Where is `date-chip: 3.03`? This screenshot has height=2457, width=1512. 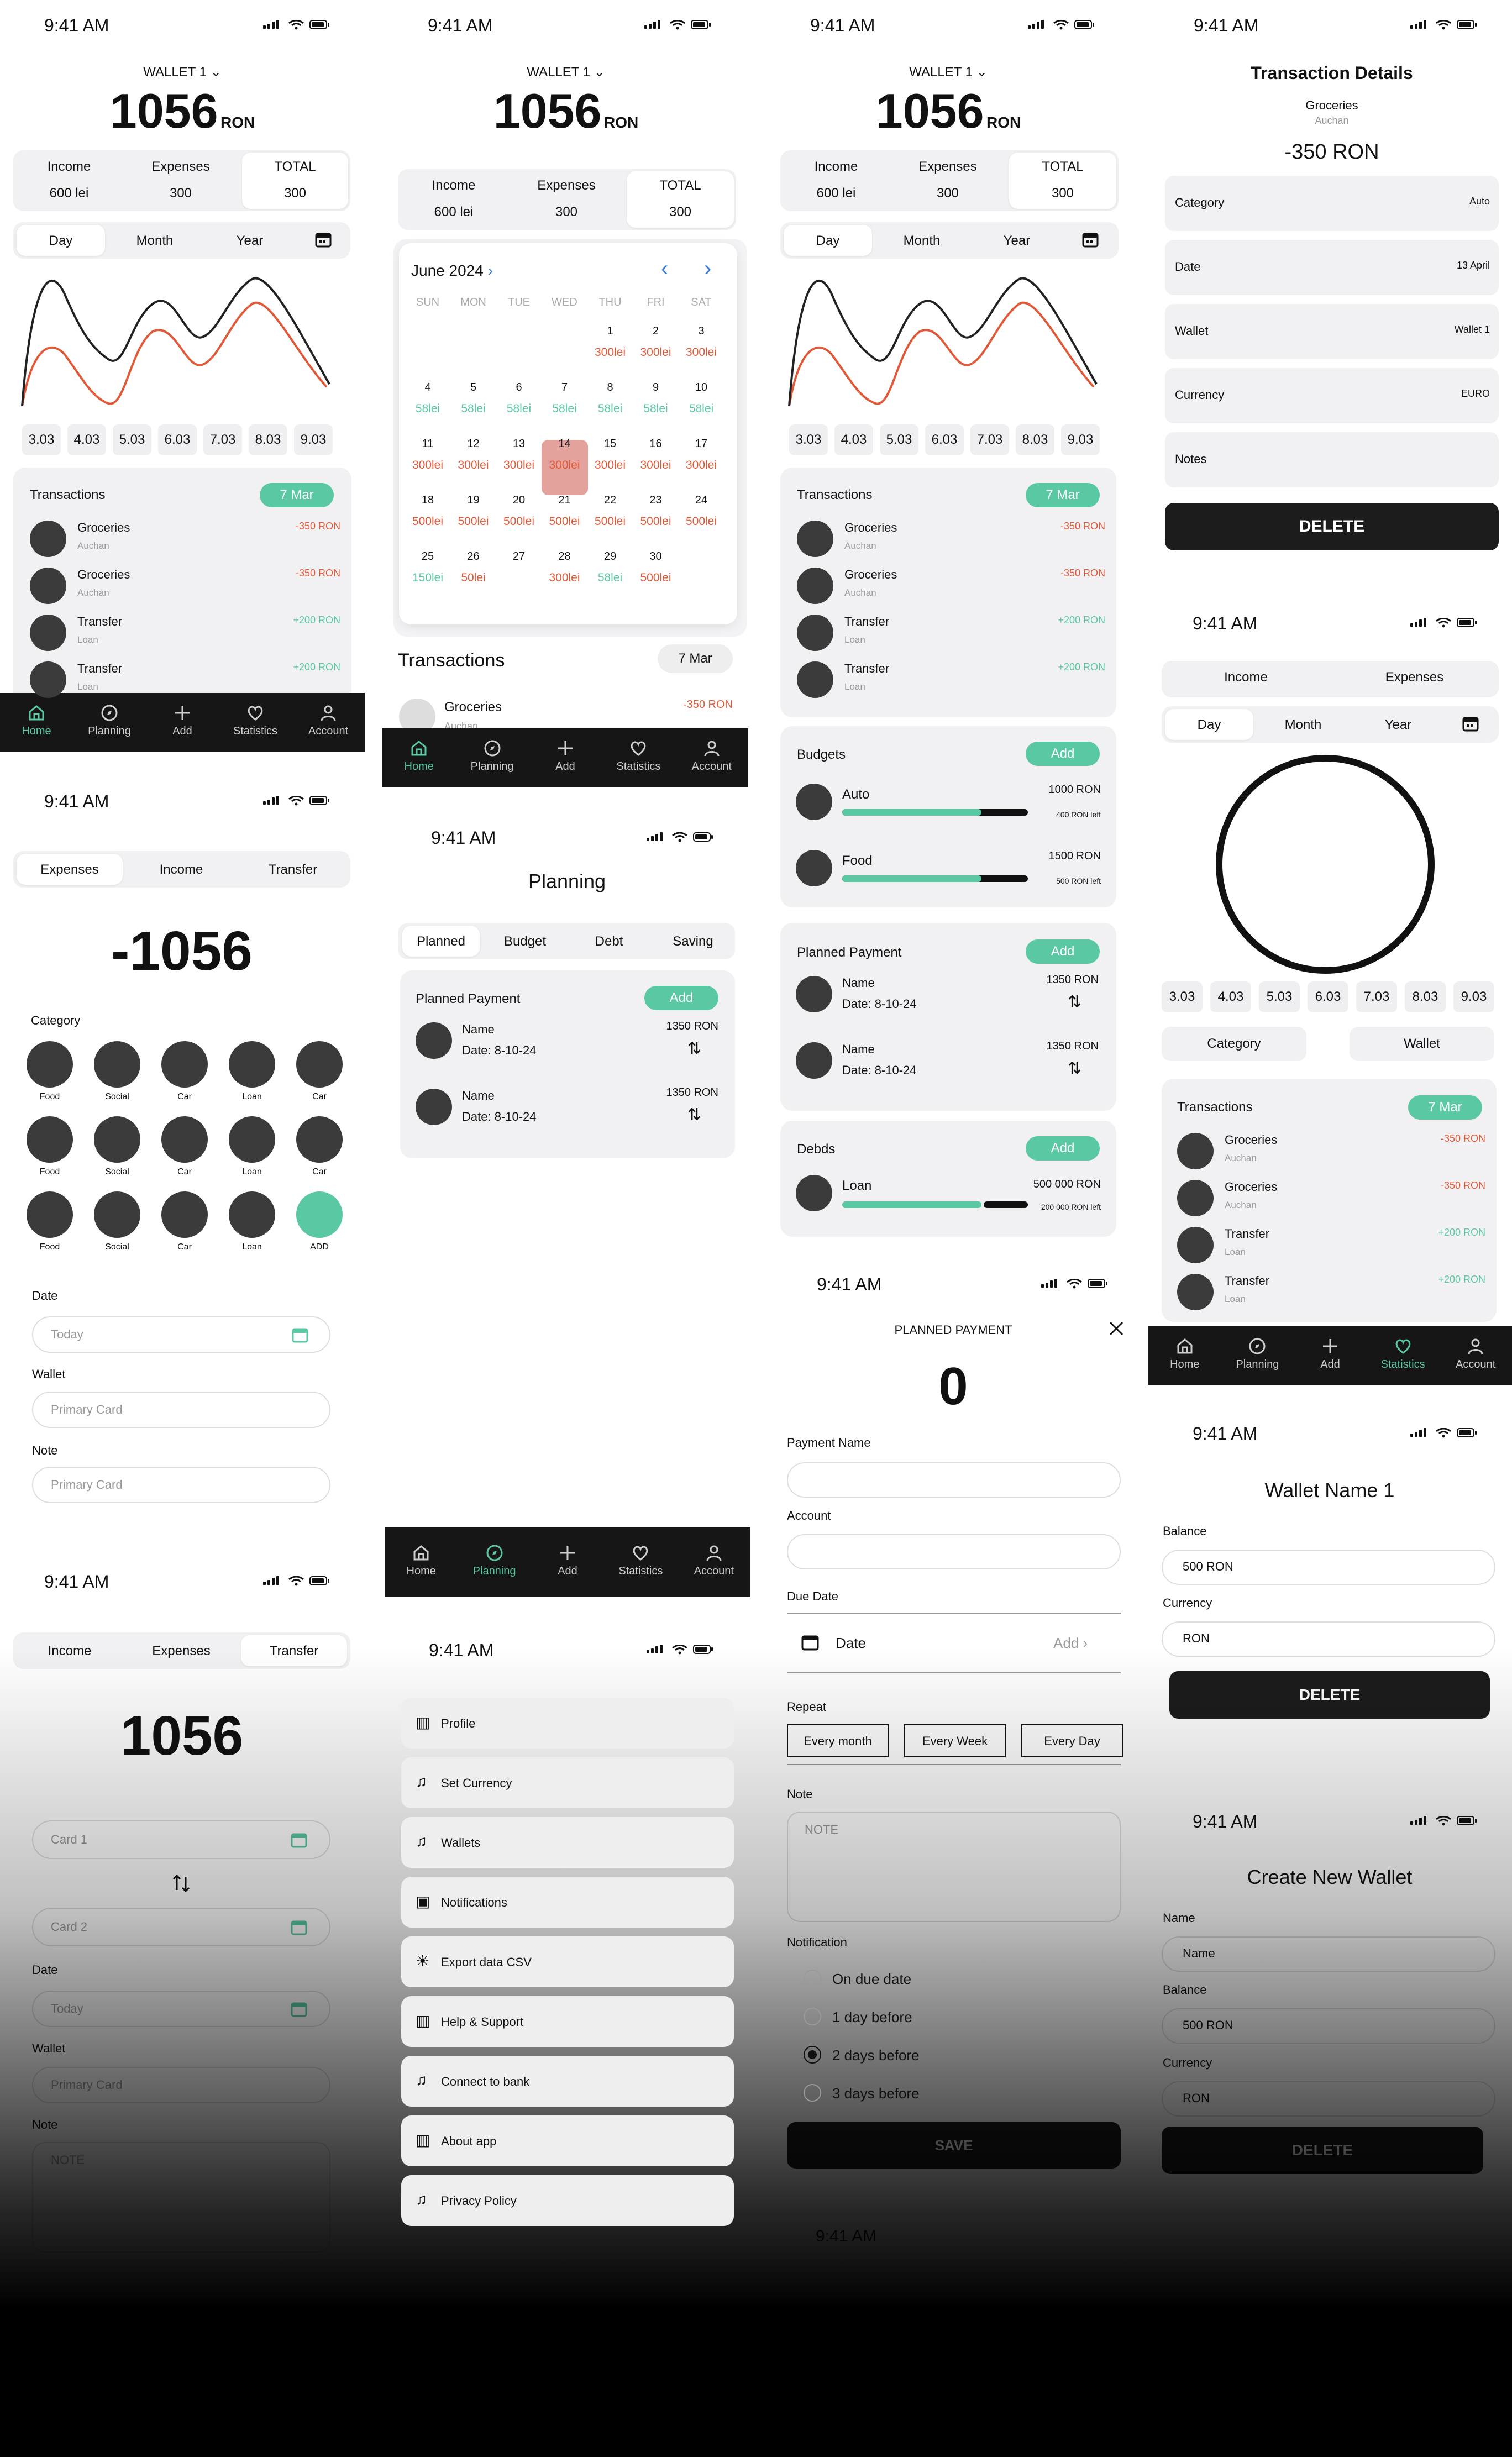 date-chip: 3.03 is located at coordinates (1182, 997).